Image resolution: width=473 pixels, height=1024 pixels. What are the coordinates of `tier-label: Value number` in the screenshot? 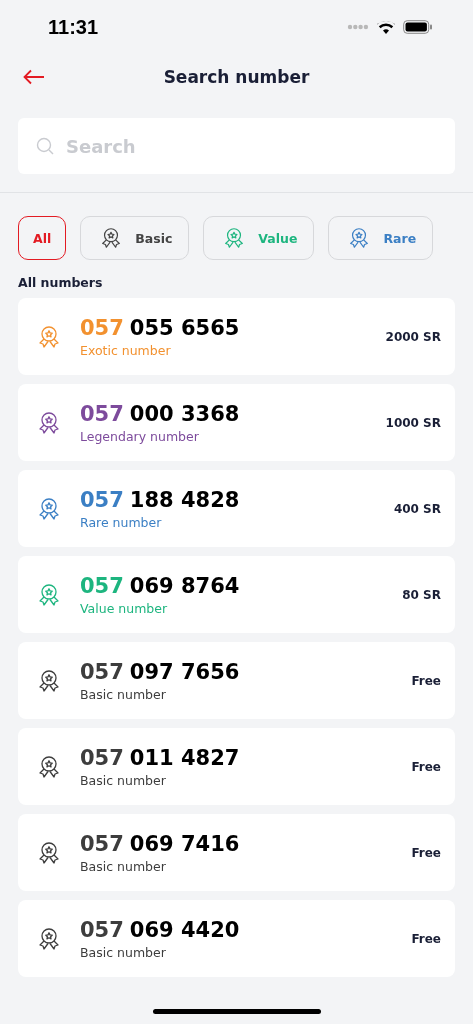 It's located at (124, 608).